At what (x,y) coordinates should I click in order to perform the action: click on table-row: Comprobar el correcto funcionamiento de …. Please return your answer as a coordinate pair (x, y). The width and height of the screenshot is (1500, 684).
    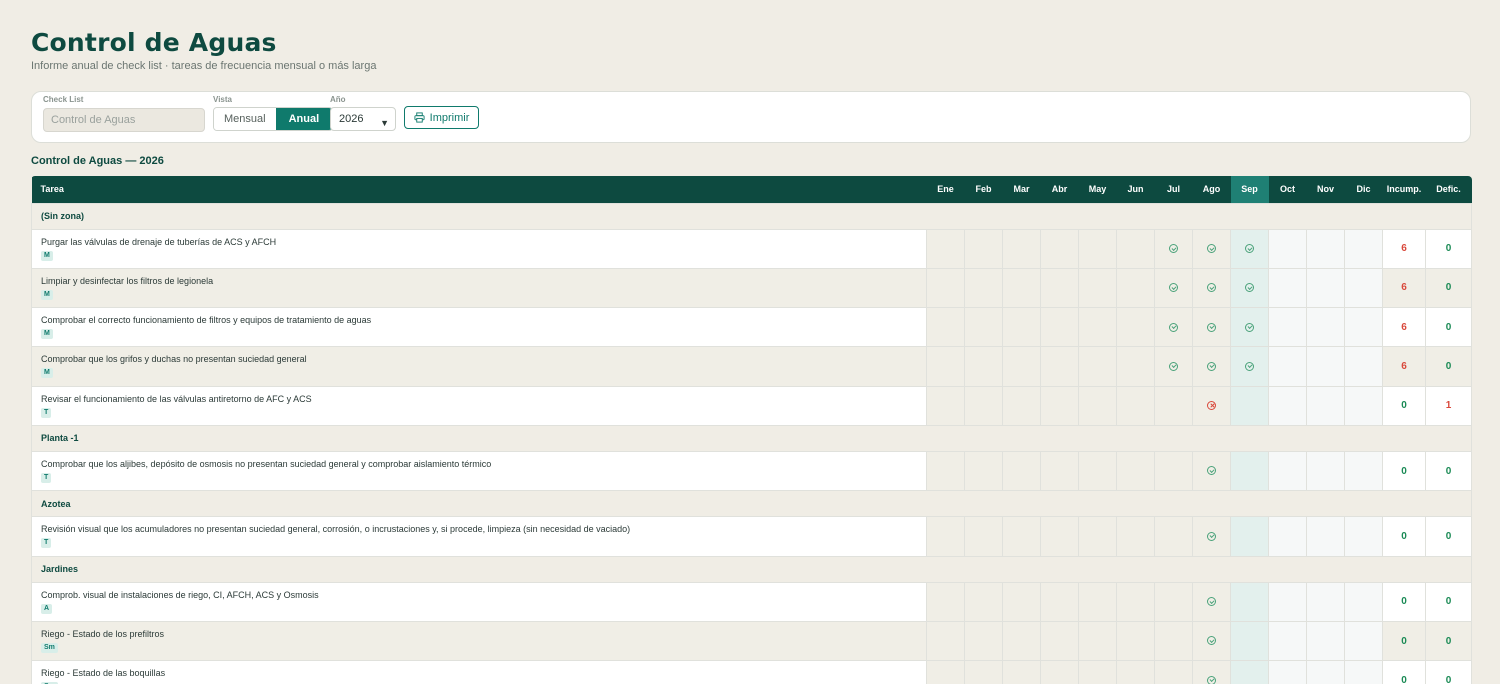
    Looking at the image, I should click on (751, 327).